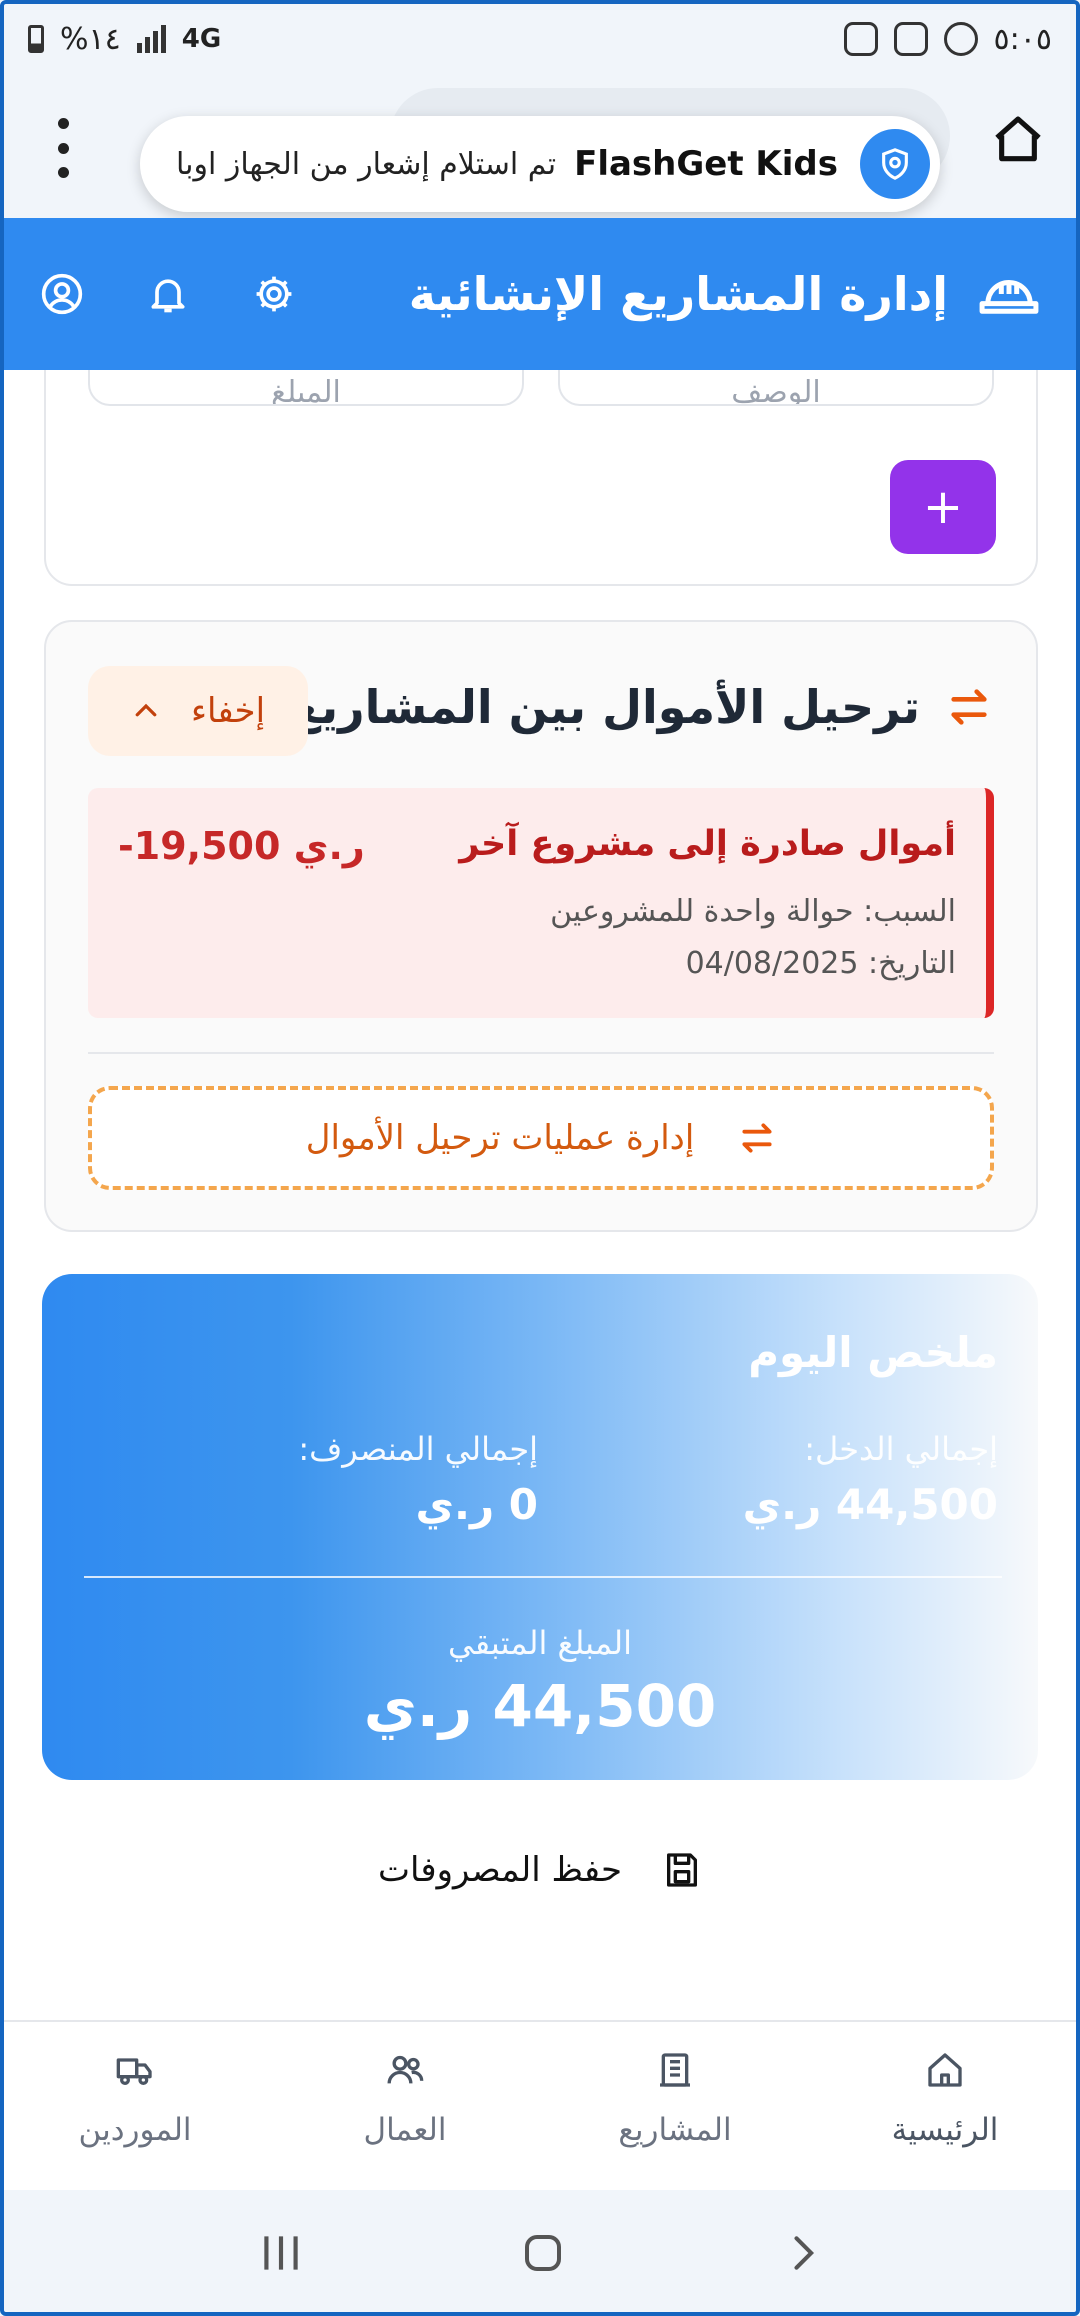  Describe the element at coordinates (543, 1577) in the screenshot. I see `summary-divider` at that location.